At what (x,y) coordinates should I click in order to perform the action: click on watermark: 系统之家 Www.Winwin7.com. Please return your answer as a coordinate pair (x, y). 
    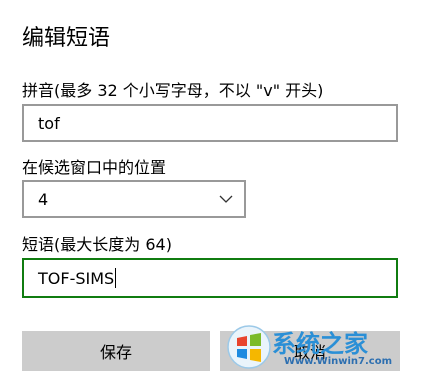
    Looking at the image, I should click on (322, 346).